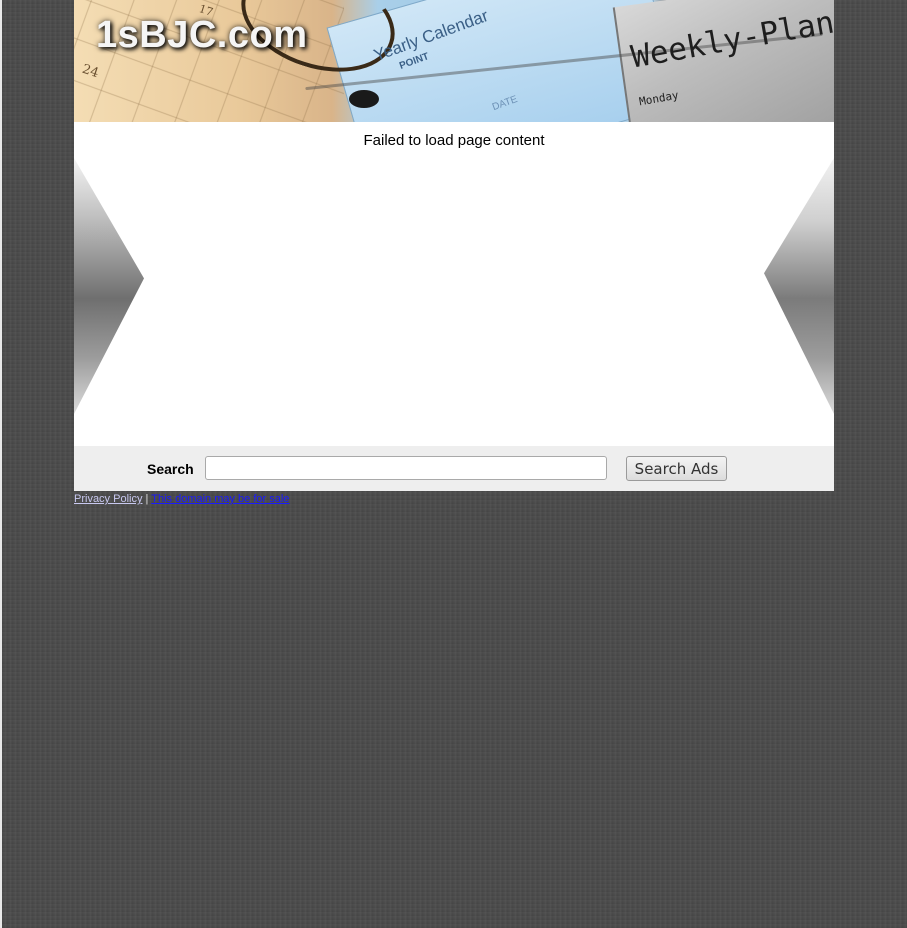 This screenshot has height=928, width=907. What do you see at coordinates (202, 35) in the screenshot?
I see `site-title: 1sBJC.com` at bounding box center [202, 35].